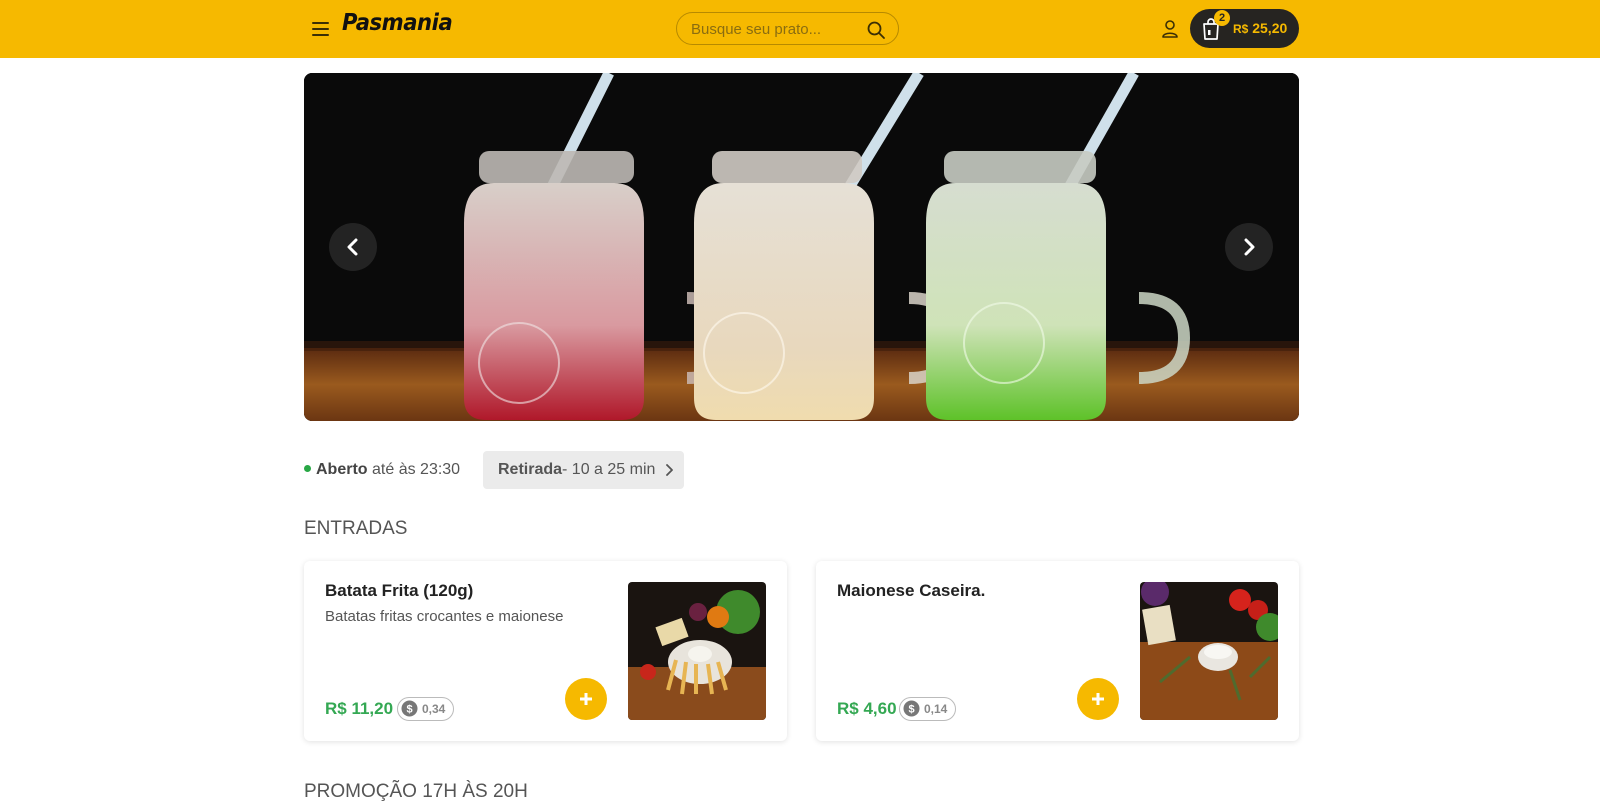 This screenshot has height=803, width=1600. I want to click on hamburger-menu-icon, so click(323, 29).